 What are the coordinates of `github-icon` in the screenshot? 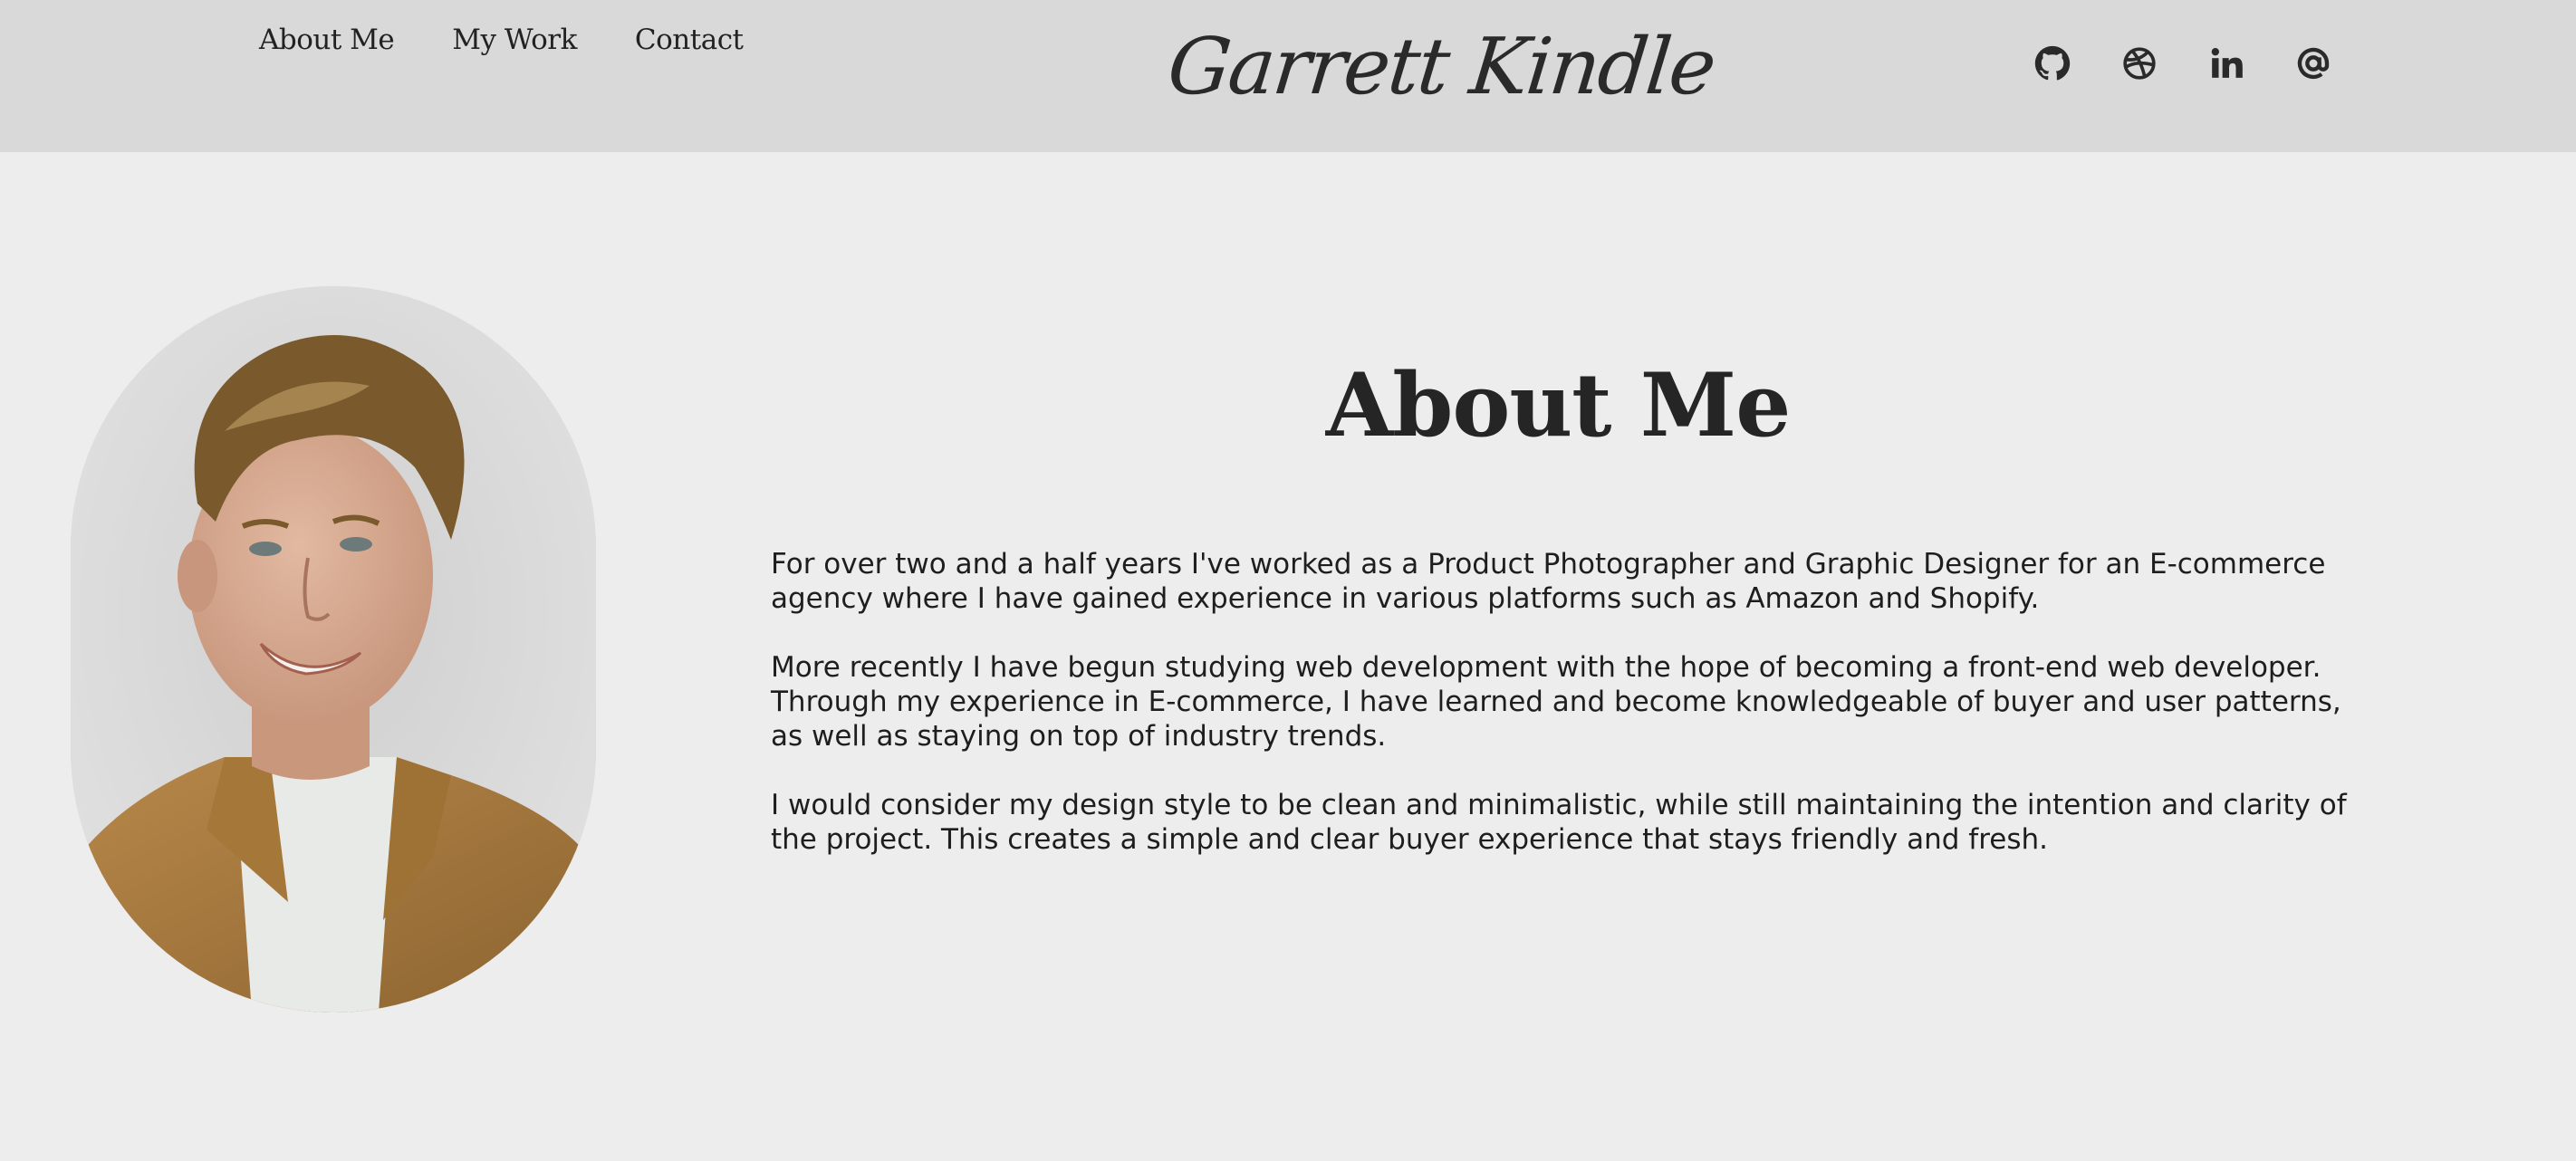 It's located at (2052, 63).